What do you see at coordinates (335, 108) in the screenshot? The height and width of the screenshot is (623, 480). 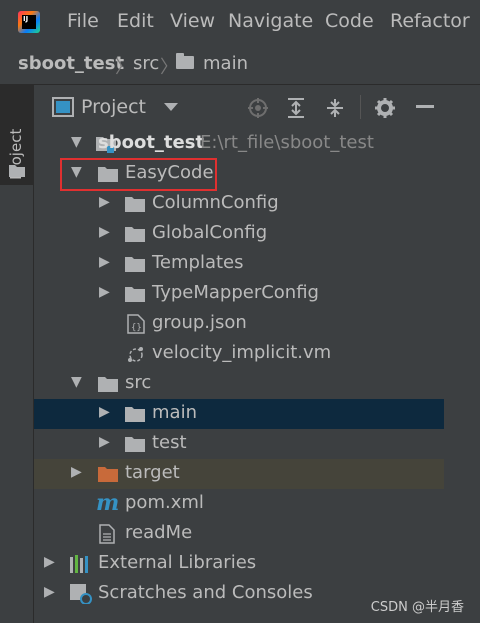 I see `collapse-all-icon` at bounding box center [335, 108].